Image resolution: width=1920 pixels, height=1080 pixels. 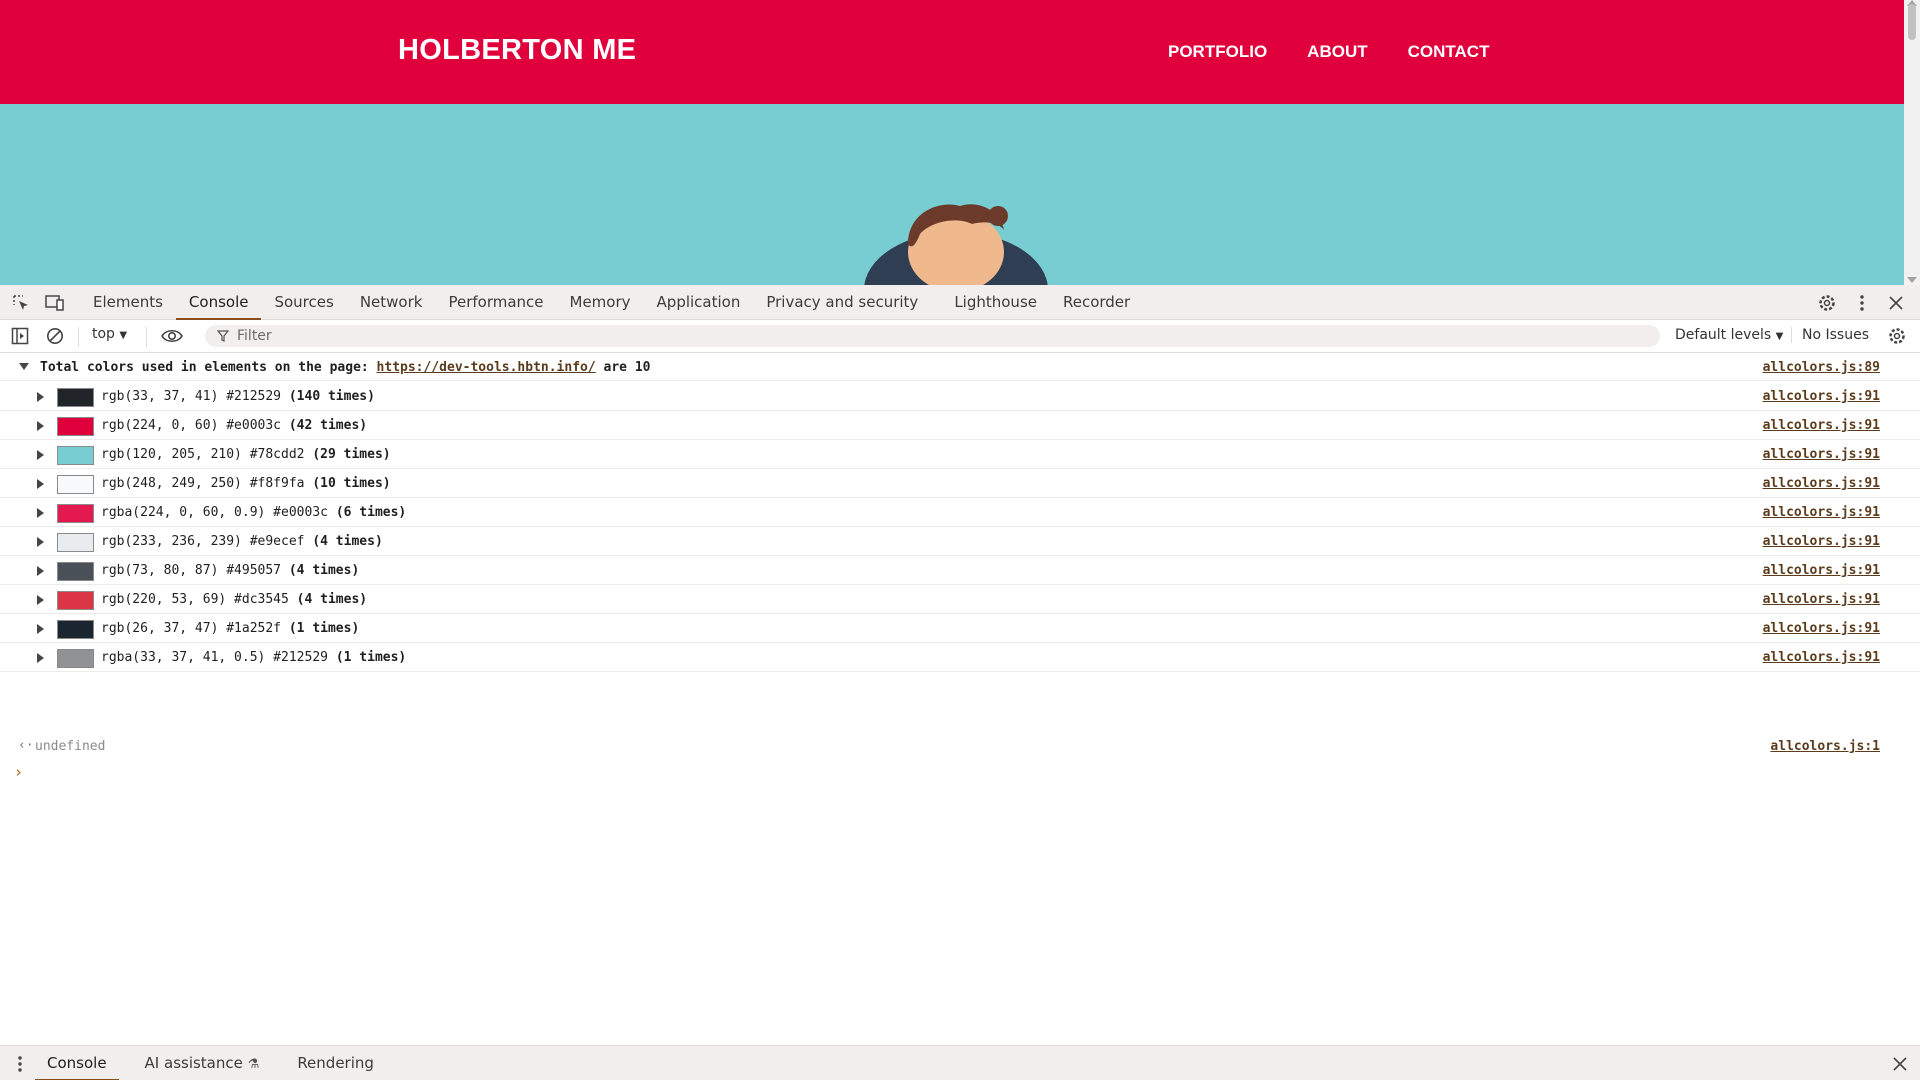 What do you see at coordinates (223, 336) in the screenshot?
I see `filter-funnel-icon` at bounding box center [223, 336].